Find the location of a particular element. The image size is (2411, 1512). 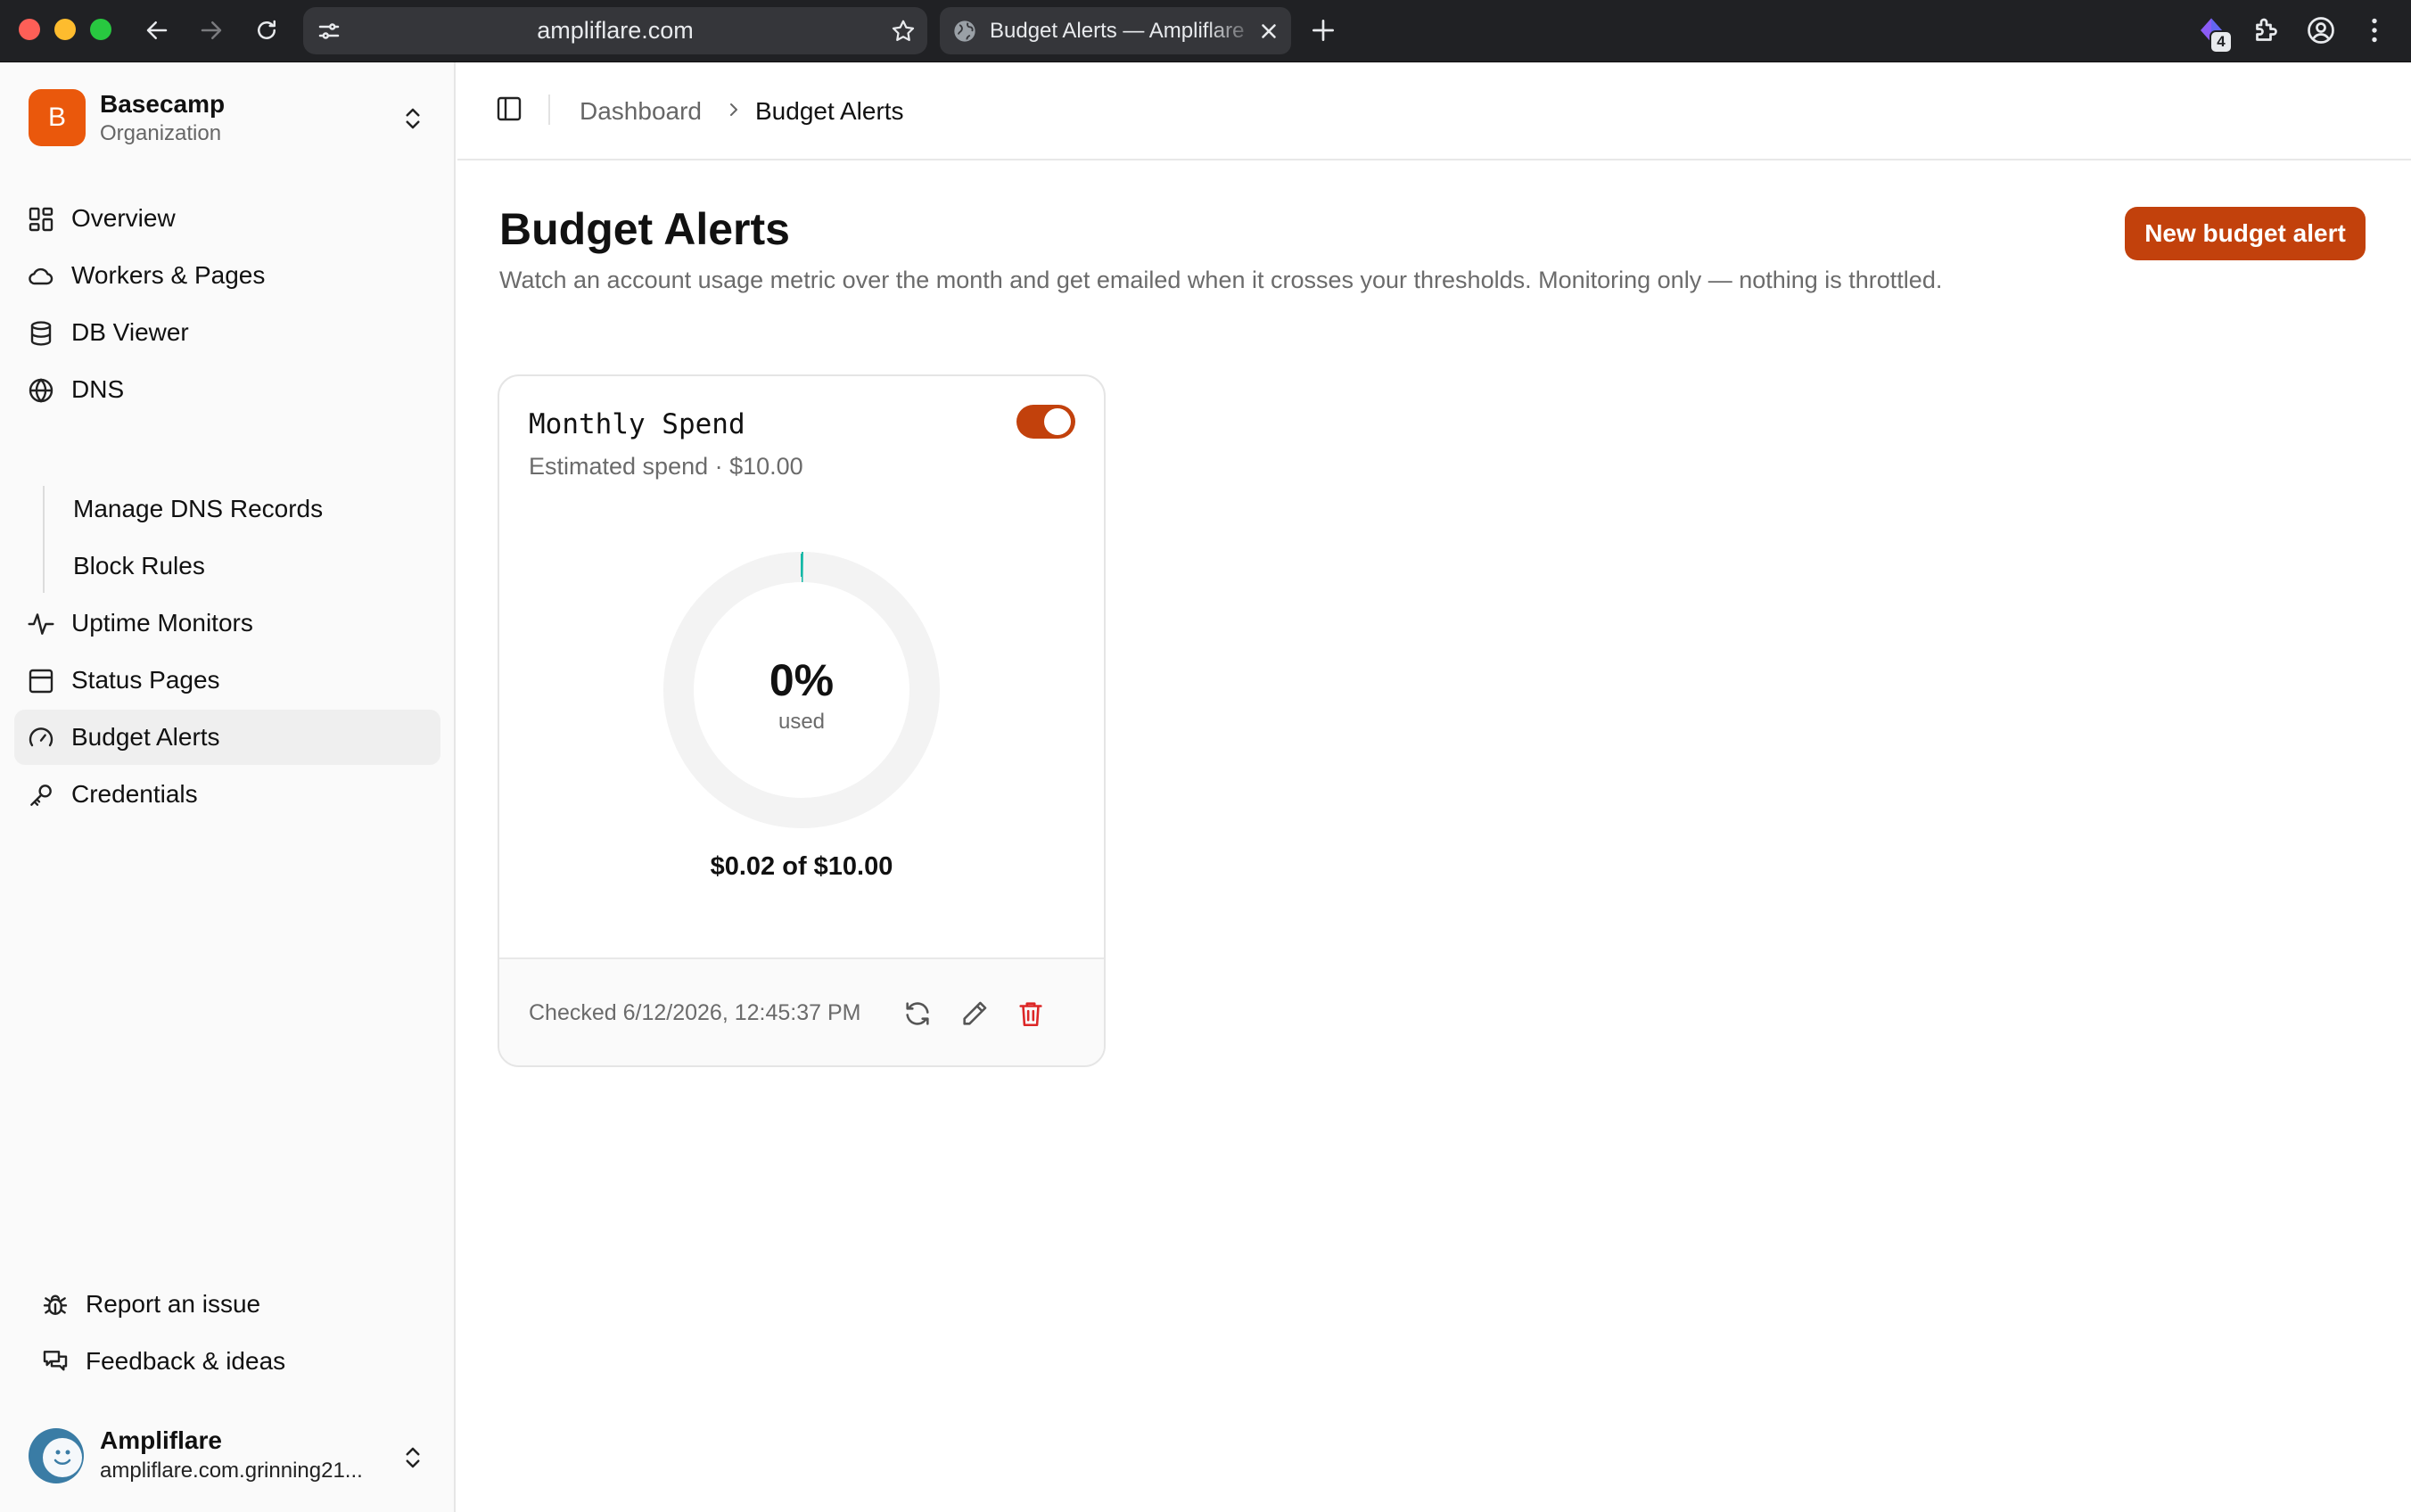

card-footer: Checked 6/12/2026, 12:45:37 PM is located at coordinates (801, 1011).